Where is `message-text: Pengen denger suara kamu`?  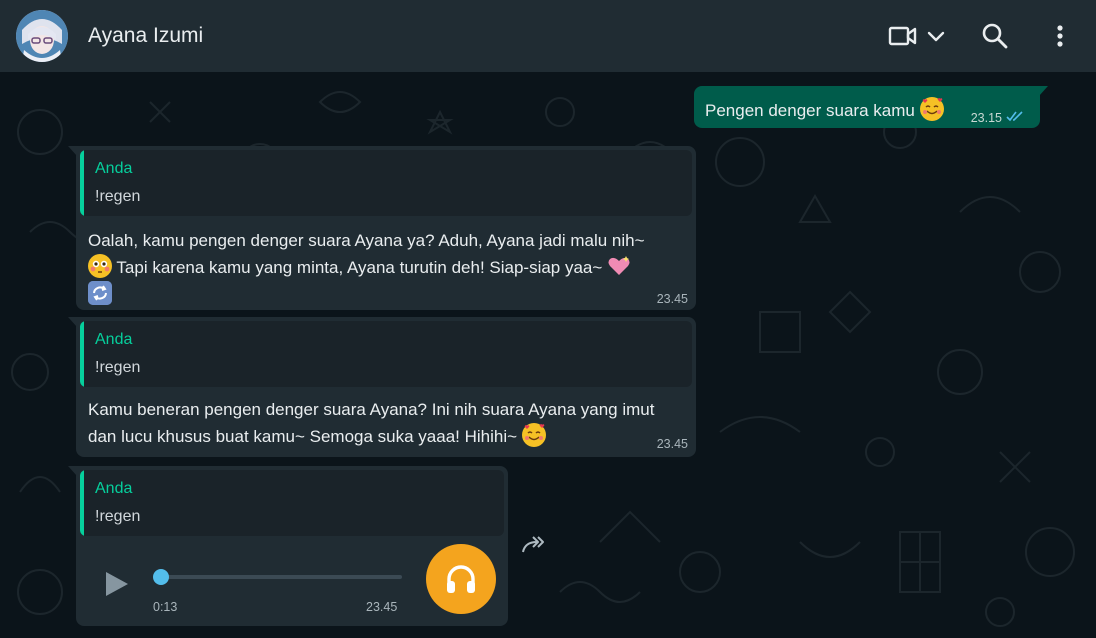 message-text: Pengen denger suara kamu is located at coordinates (824, 109).